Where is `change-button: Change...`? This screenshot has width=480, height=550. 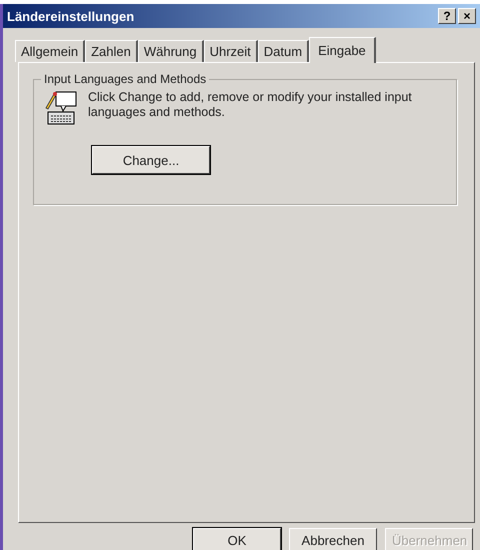 change-button: Change... is located at coordinates (151, 160).